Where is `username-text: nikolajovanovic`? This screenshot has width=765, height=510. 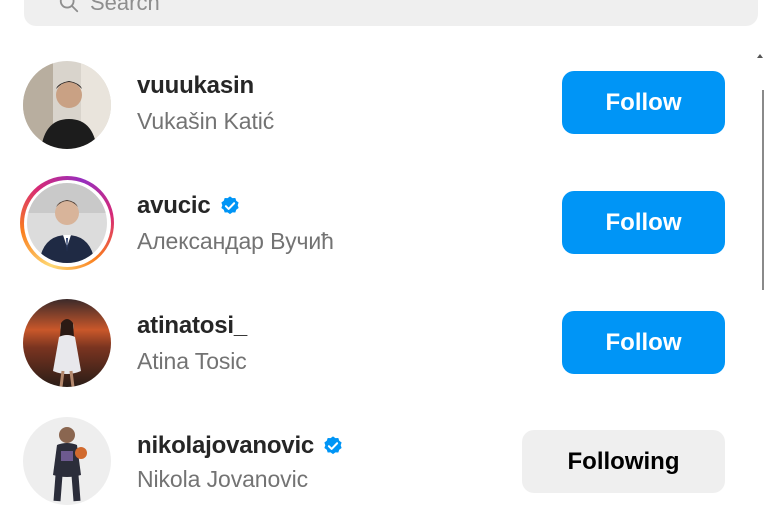 username-text: nikolajovanovic is located at coordinates (225, 446).